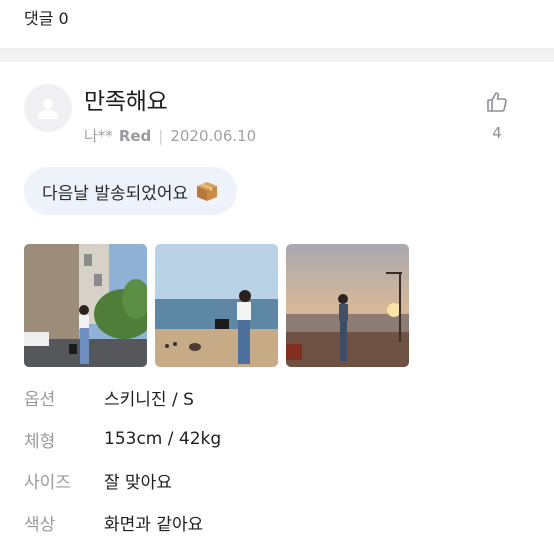  Describe the element at coordinates (277, 398) in the screenshot. I see `spec-row-option: 옵션 스키니진 / S` at that location.